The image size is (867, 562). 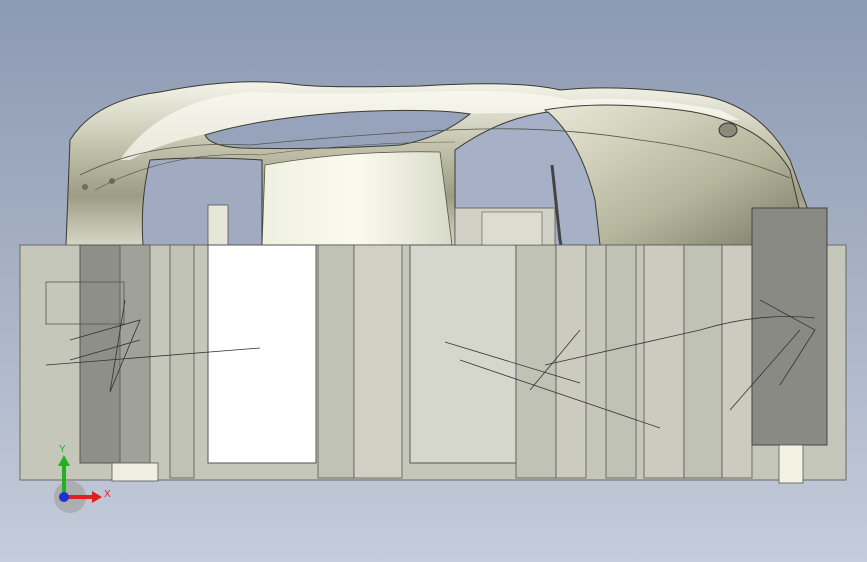 I want to click on fixture-foot-left, so click(x=135, y=472).